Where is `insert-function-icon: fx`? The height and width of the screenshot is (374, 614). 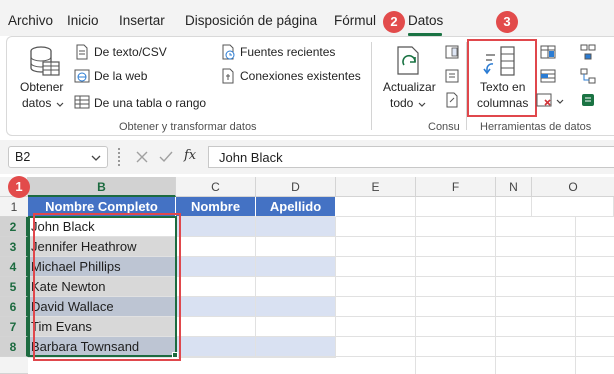 insert-function-icon: fx is located at coordinates (190, 155).